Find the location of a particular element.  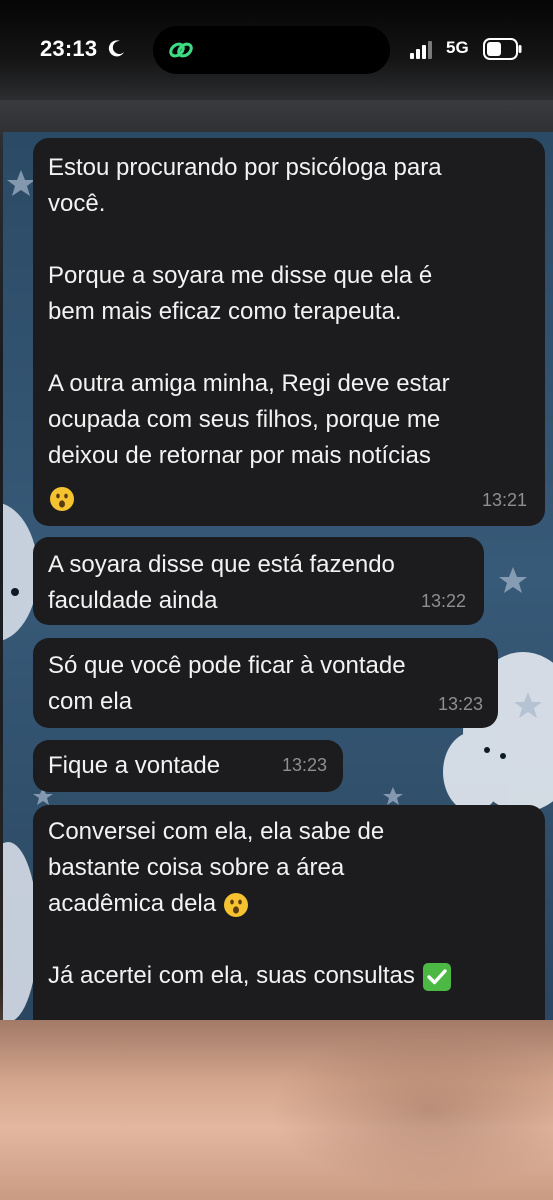

message-5-text-after: Já acertei com ela, suas consultas is located at coordinates (235, 975).